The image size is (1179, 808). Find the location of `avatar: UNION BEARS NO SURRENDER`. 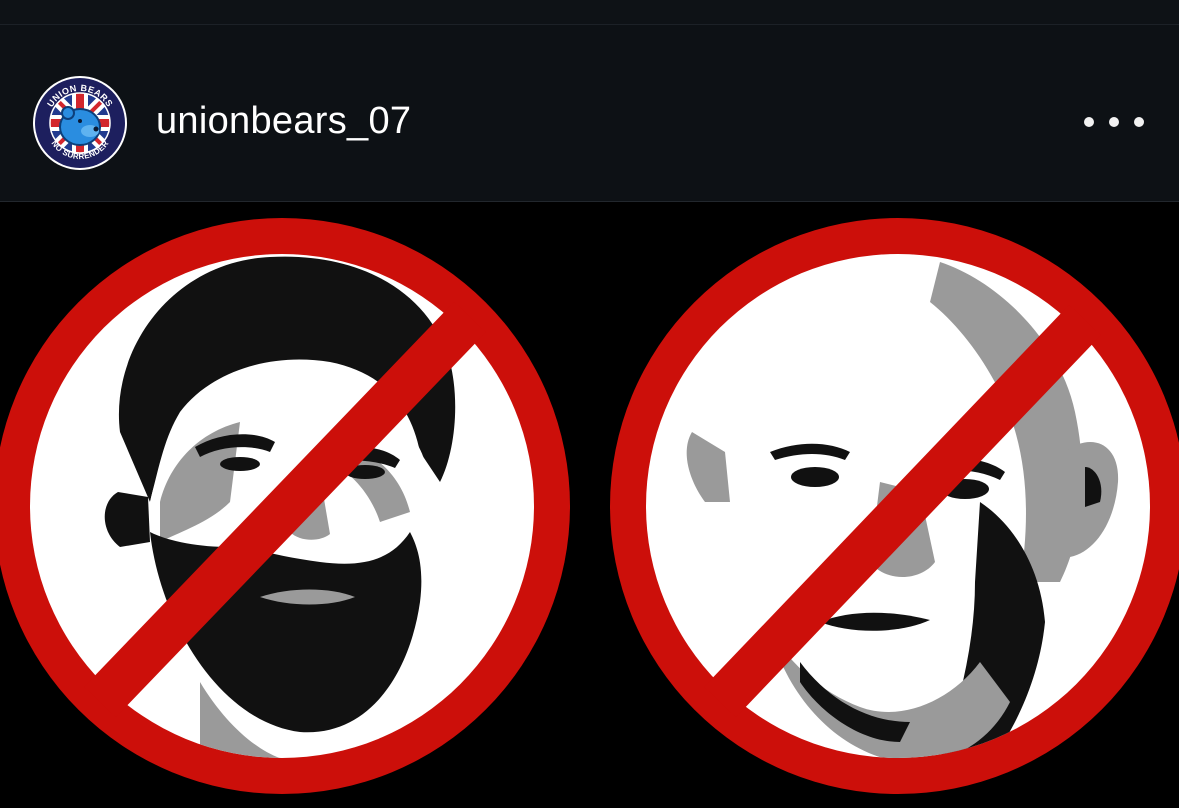

avatar: UNION BEARS NO SURRENDER is located at coordinates (80, 123).